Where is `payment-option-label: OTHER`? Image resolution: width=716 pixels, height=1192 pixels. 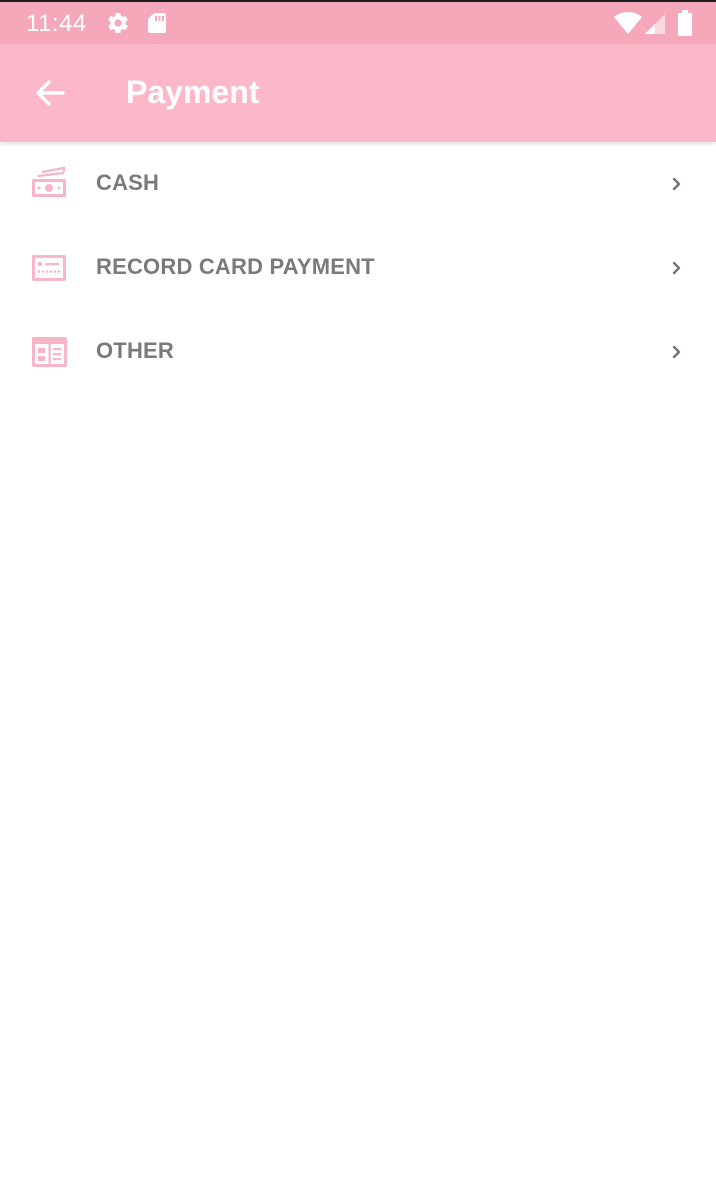
payment-option-label: OTHER is located at coordinates (135, 350).